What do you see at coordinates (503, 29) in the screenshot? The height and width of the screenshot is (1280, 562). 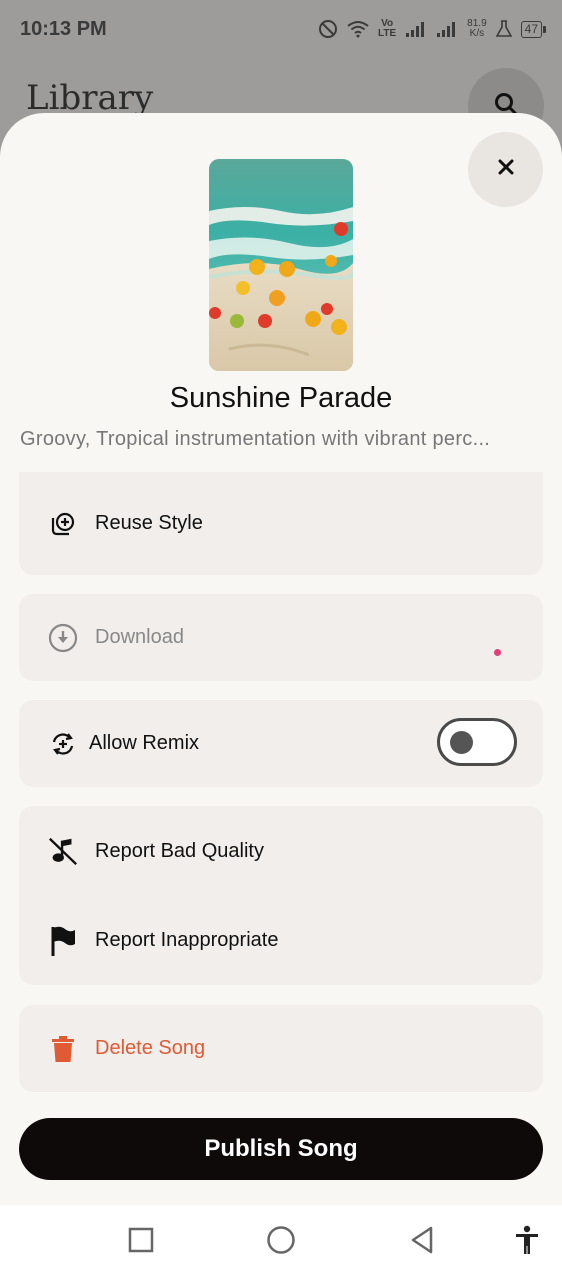 I see `flask-icon` at bounding box center [503, 29].